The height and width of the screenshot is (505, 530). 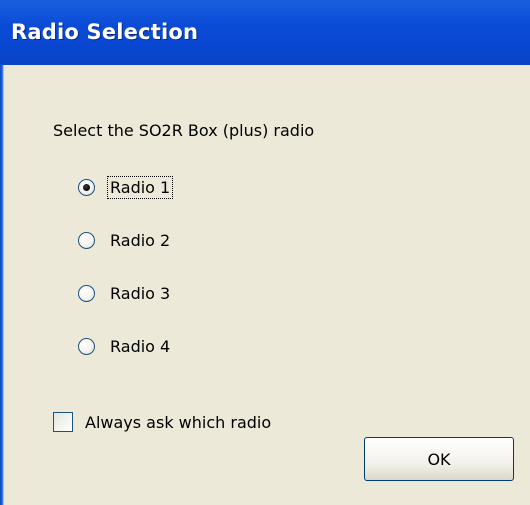 I want to click on radio-option-label: Radio 4, so click(x=140, y=346).